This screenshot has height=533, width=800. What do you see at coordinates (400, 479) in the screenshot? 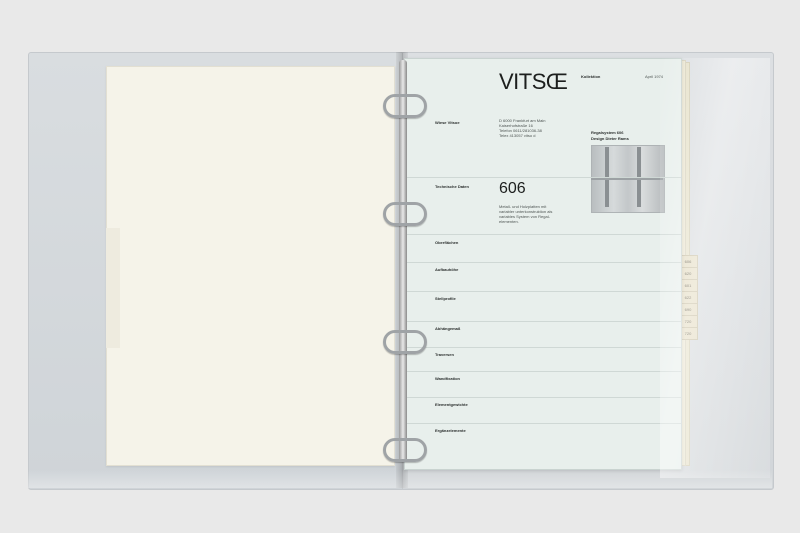
I see `binder-bottom-edge` at bounding box center [400, 479].